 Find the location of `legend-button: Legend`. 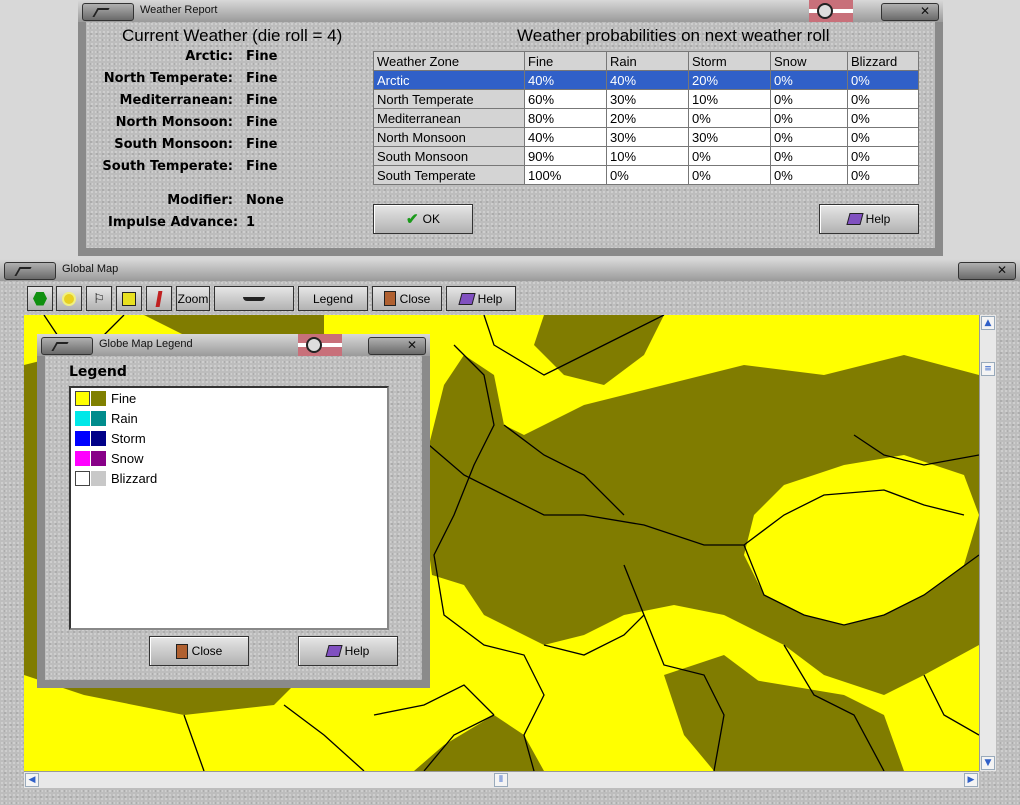

legend-button: Legend is located at coordinates (333, 298).